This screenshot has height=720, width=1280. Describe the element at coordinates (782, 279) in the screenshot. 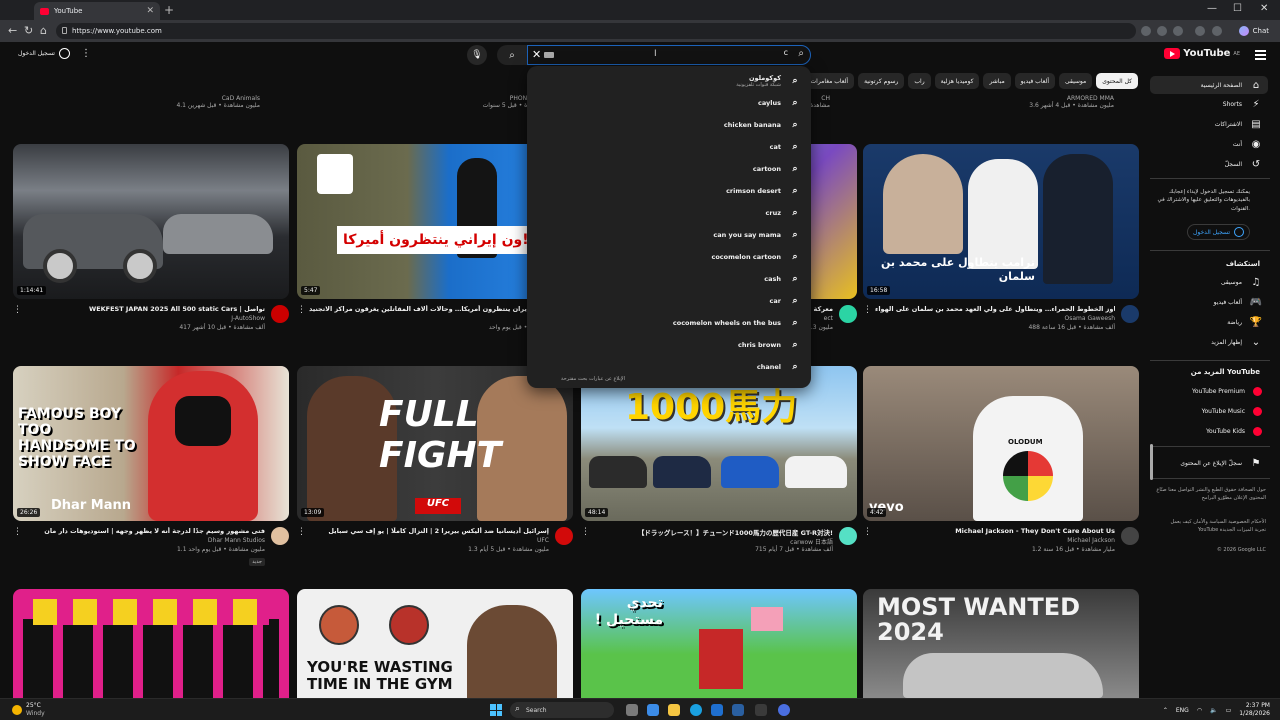

I see `suggestion-item: cash ⌕` at that location.